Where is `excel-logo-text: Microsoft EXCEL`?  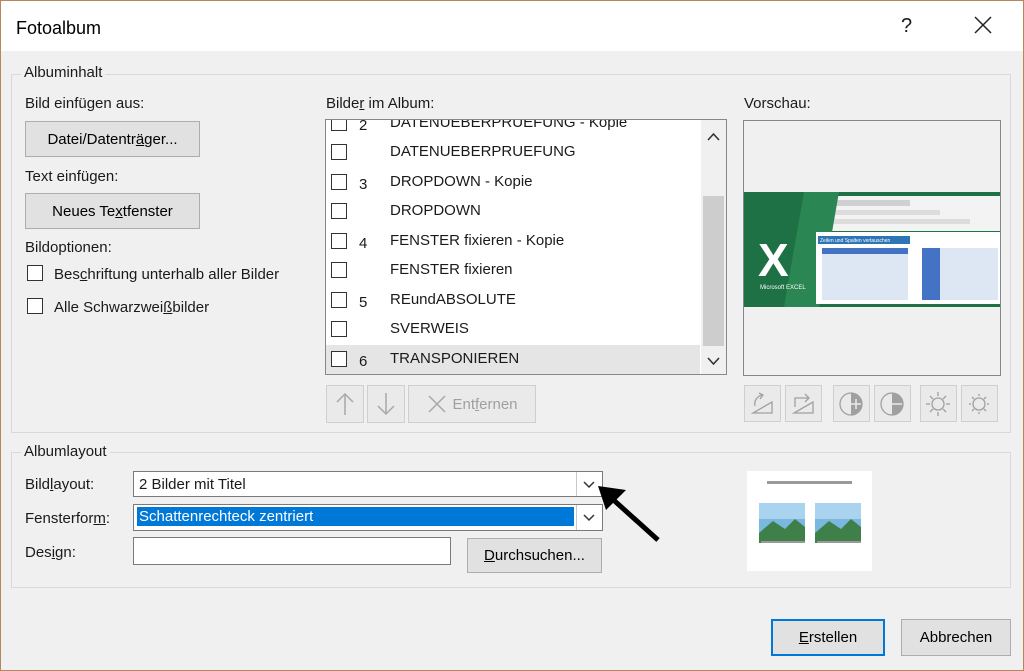
excel-logo-text: Microsoft EXCEL is located at coordinates (783, 288).